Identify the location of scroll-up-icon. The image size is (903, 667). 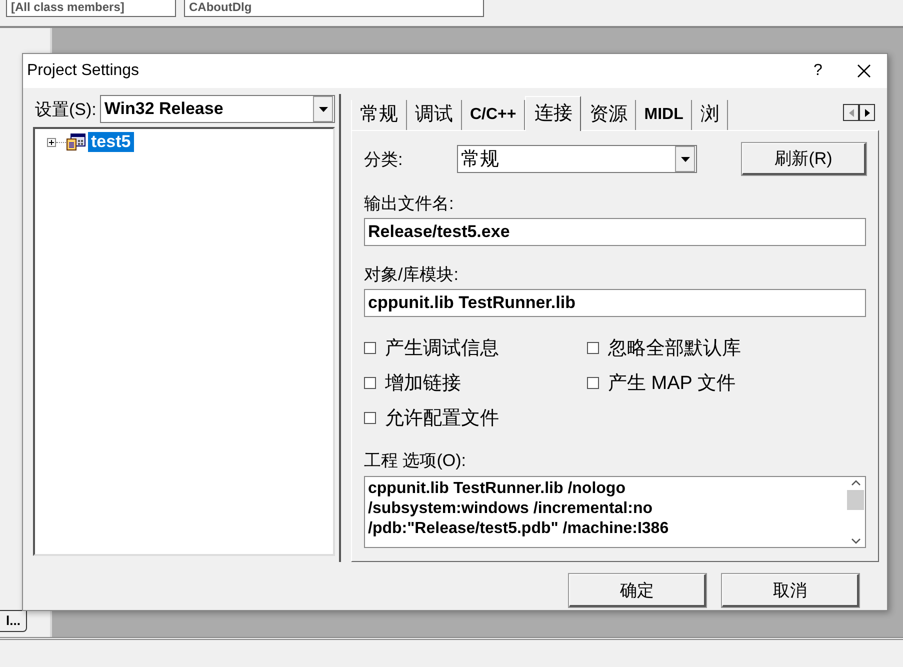
(855, 483).